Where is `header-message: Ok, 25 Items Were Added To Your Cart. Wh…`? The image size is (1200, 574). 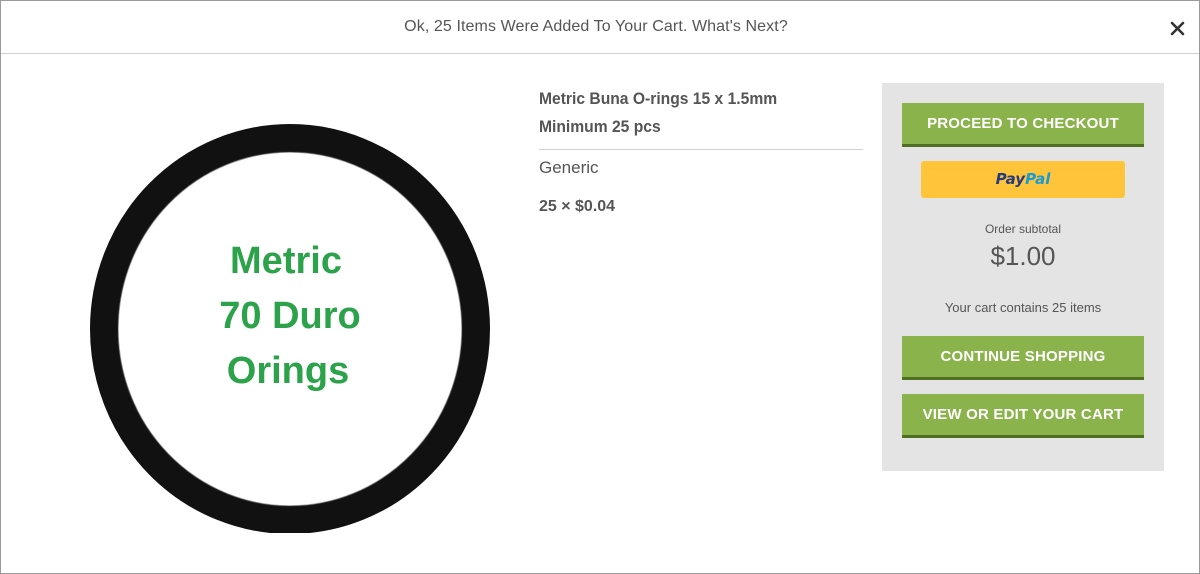
header-message: Ok, 25 Items Were Added To Your Cart. Wh… is located at coordinates (596, 26).